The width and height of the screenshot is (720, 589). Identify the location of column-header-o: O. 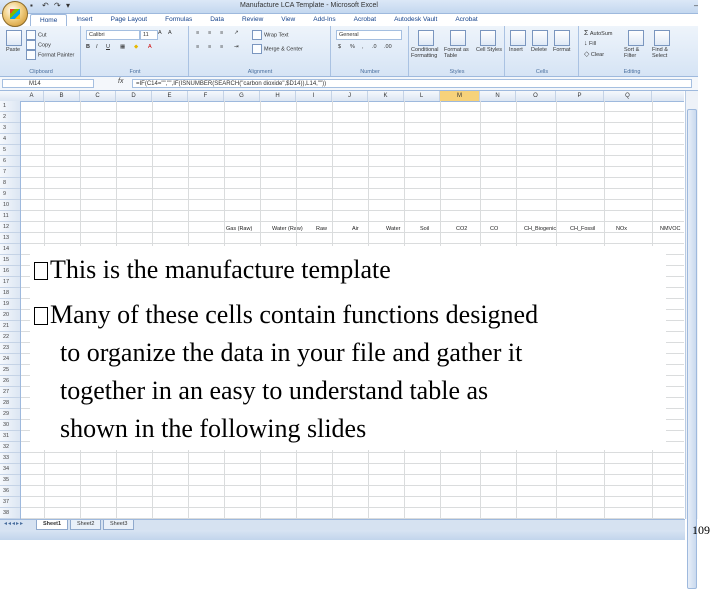
(536, 96).